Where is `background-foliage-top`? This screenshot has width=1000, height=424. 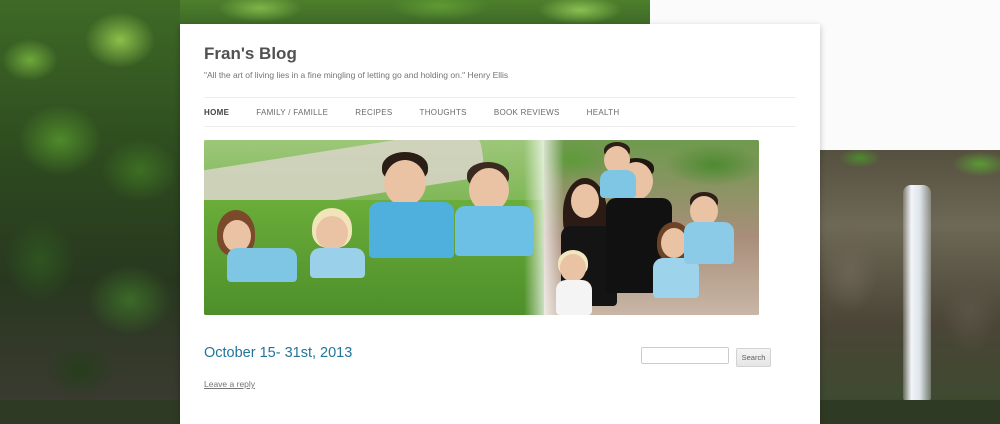
background-foliage-top is located at coordinates (415, 12).